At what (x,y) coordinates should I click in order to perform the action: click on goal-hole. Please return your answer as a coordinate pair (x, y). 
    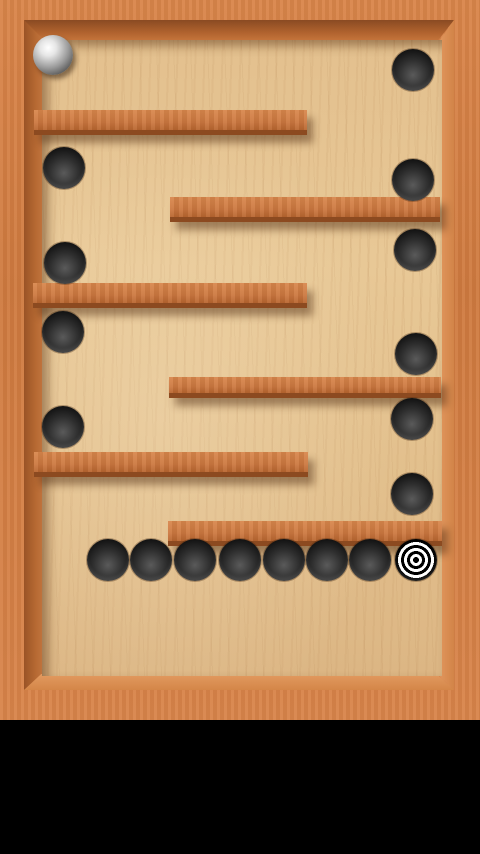
    Looking at the image, I should click on (416, 560).